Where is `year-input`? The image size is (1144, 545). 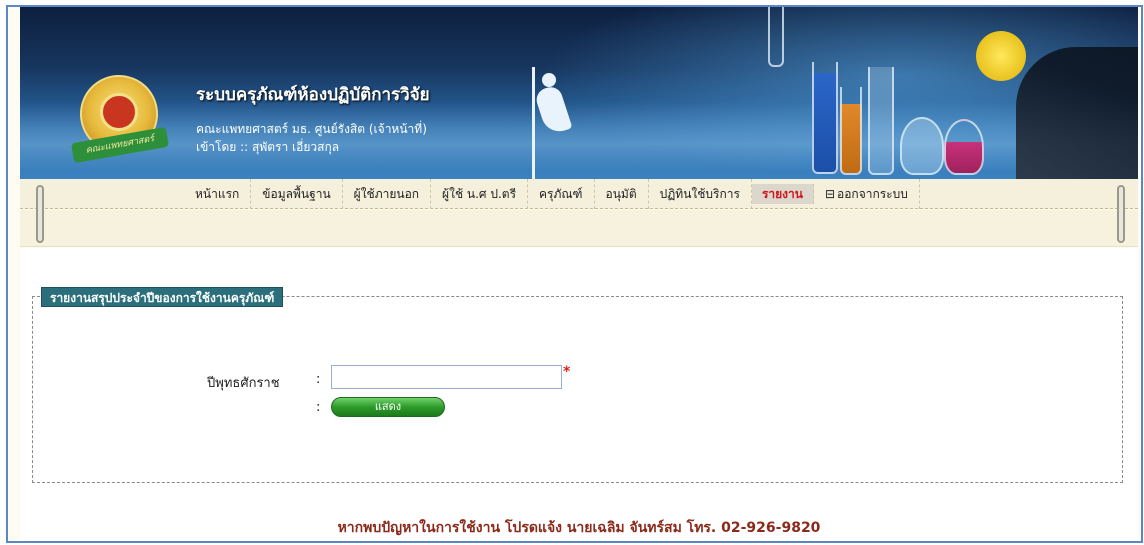
year-input is located at coordinates (446, 377).